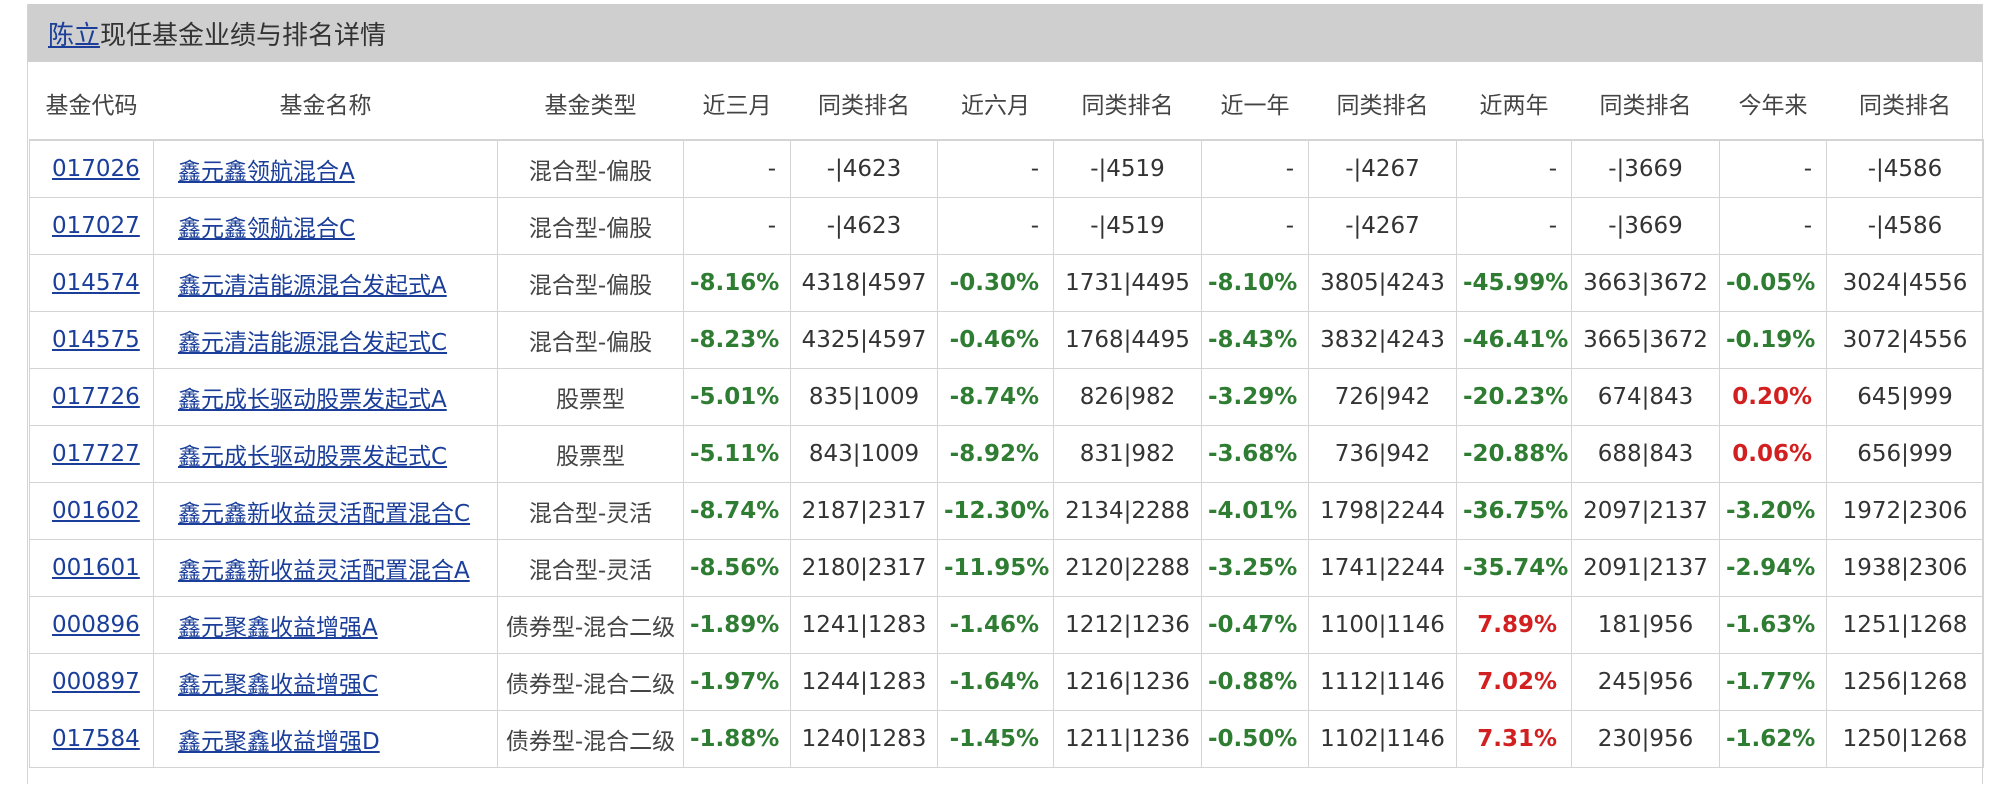 The image size is (1993, 787). What do you see at coordinates (312, 286) in the screenshot?
I see `fund-name-cell-link: 鑫元清洁能源混合发起式A` at bounding box center [312, 286].